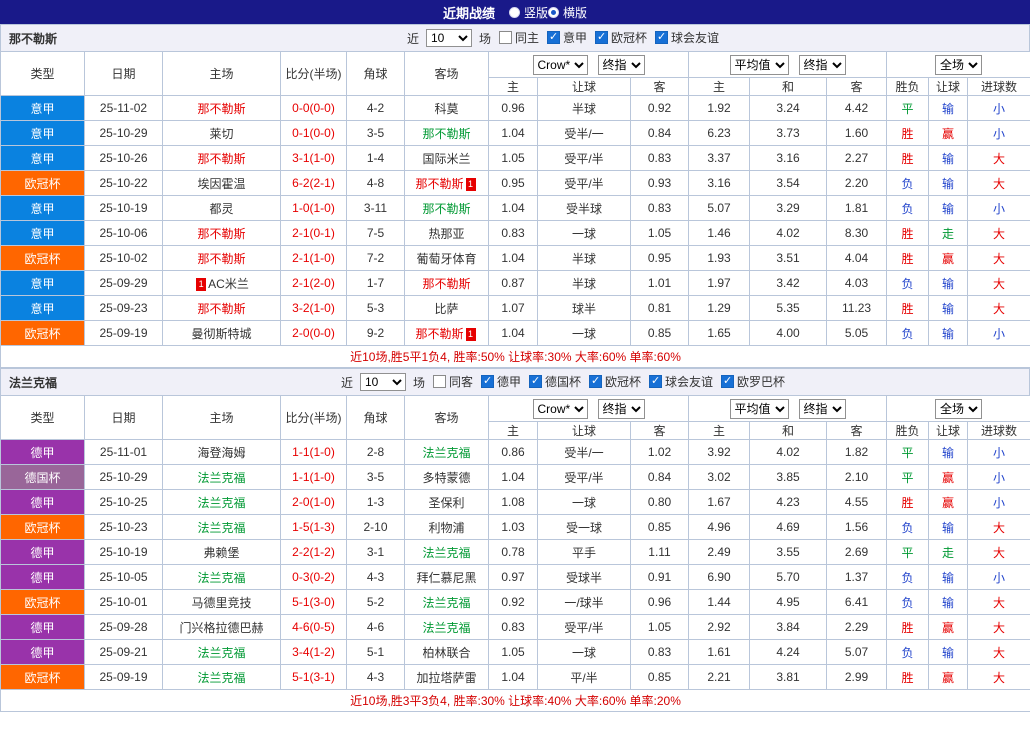 This screenshot has width=1030, height=733. What do you see at coordinates (221, 603) in the screenshot?
I see `team-link: 马德里竞技` at bounding box center [221, 603].